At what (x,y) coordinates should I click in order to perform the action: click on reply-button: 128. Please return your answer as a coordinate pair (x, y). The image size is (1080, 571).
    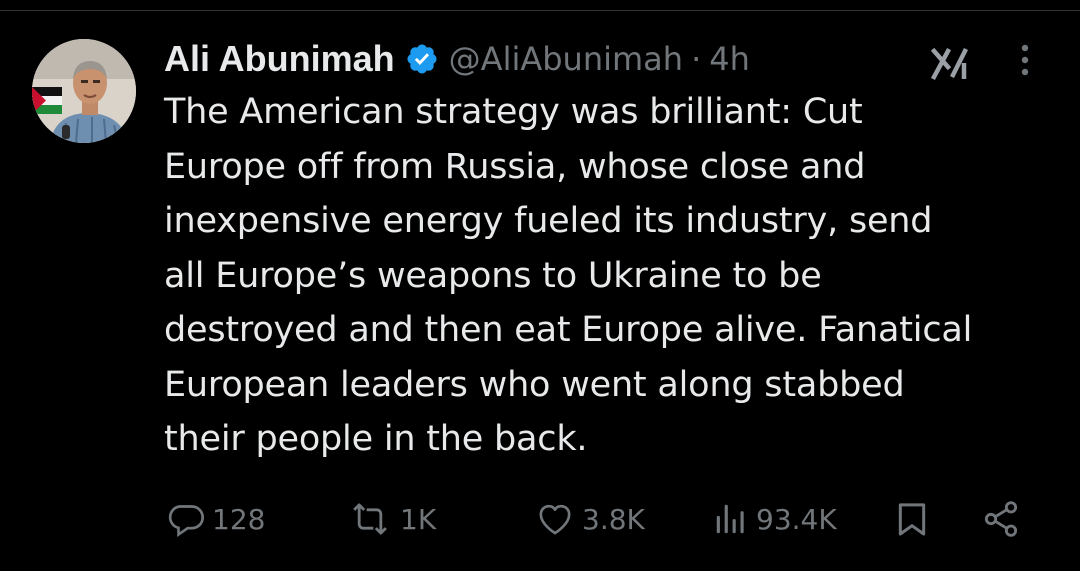
    Looking at the image, I should click on (215, 519).